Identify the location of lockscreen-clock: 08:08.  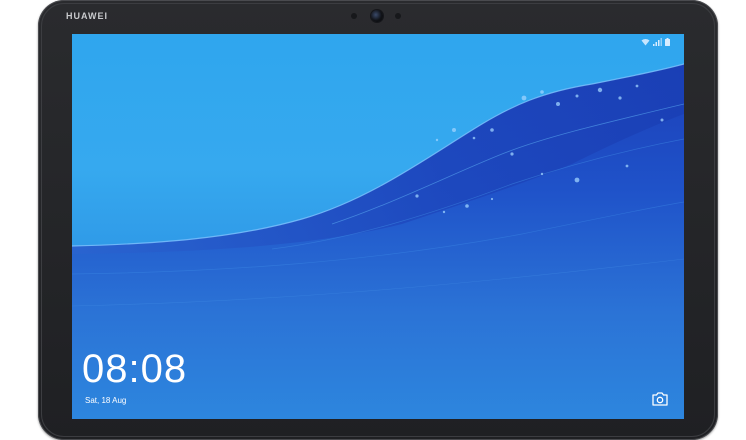
(135, 369).